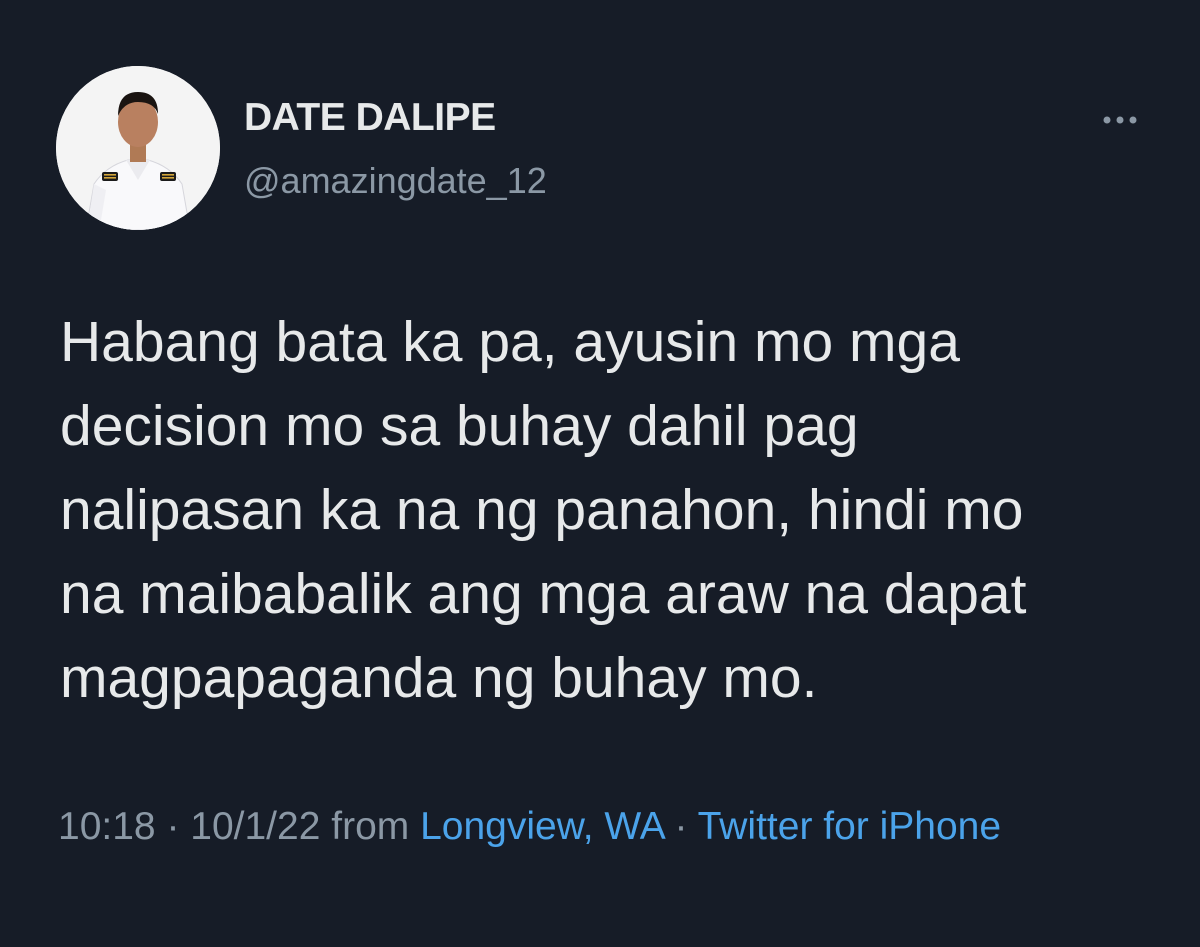 Image resolution: width=1200 pixels, height=947 pixels. What do you see at coordinates (510, 342) in the screenshot?
I see `tweet-text-line: Habang bata ka pa, ayusin mo mga` at bounding box center [510, 342].